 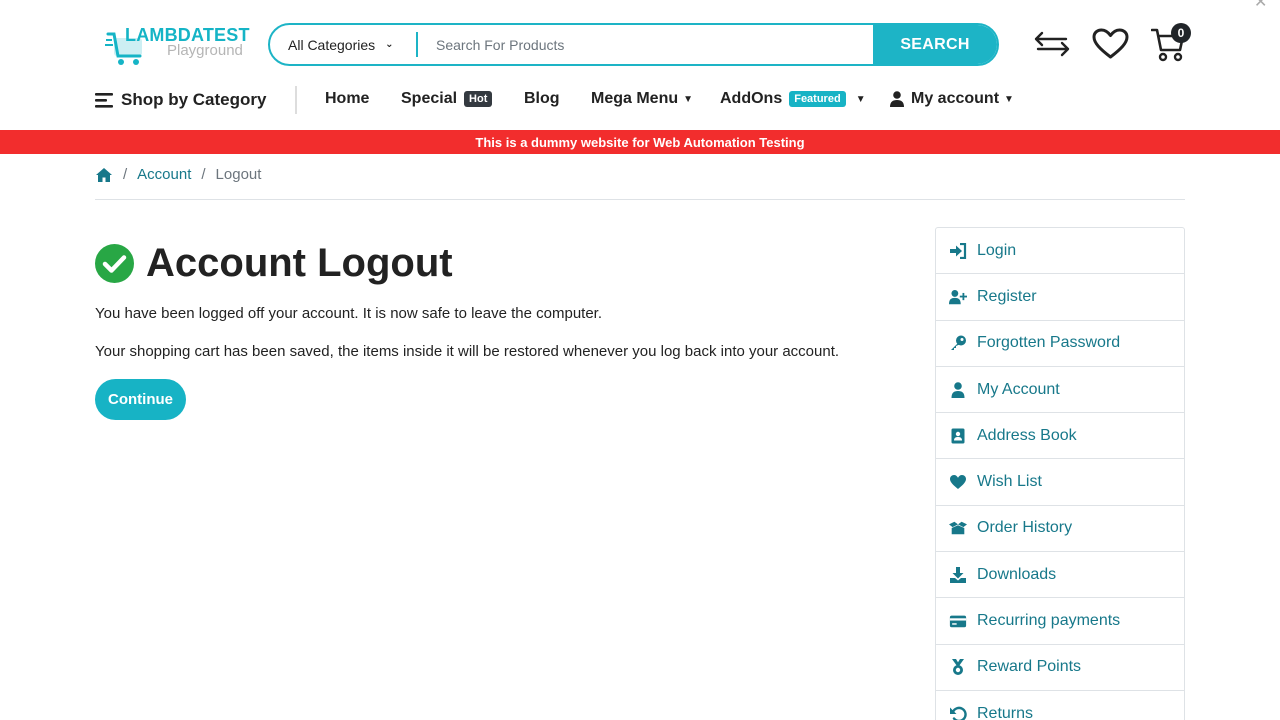 I want to click on sidebar-item-label: My Account, so click(x=1018, y=389).